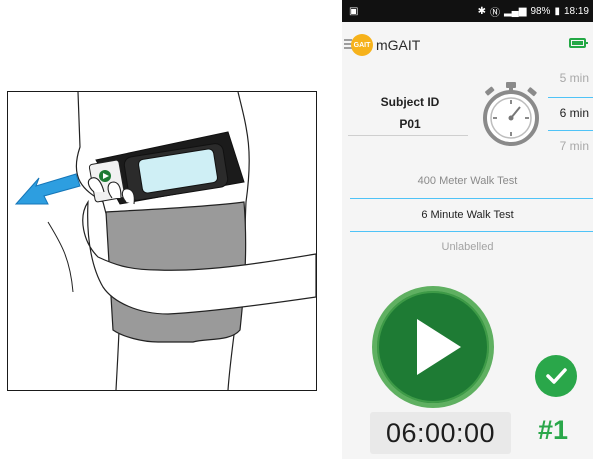  Describe the element at coordinates (467, 215) in the screenshot. I see `test-option-6min: 6 Minute Walk Test` at that location.